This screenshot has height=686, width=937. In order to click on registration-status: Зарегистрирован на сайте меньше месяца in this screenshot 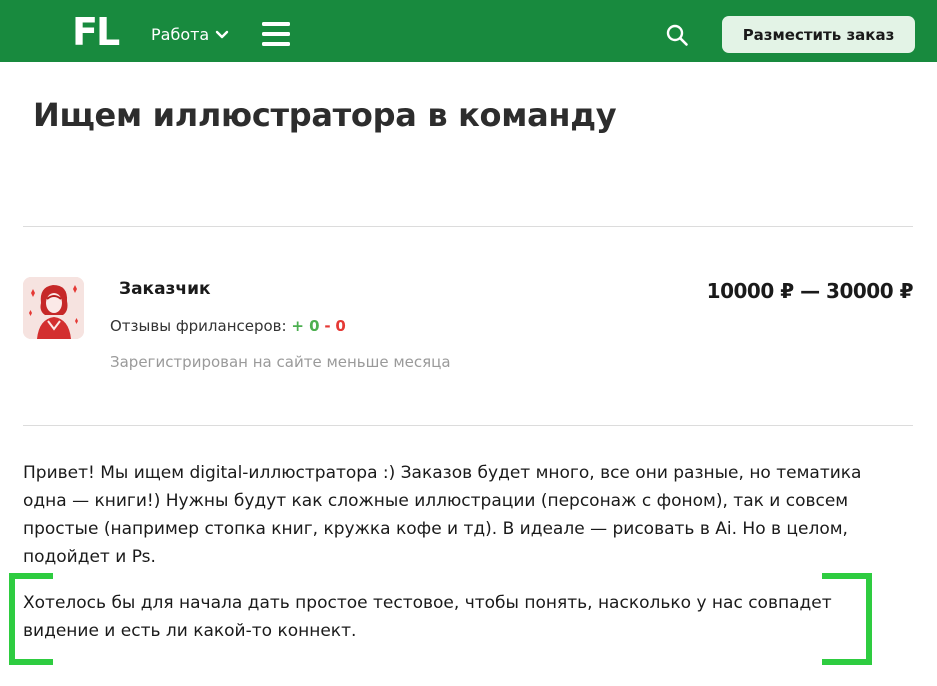, I will do `click(280, 362)`.